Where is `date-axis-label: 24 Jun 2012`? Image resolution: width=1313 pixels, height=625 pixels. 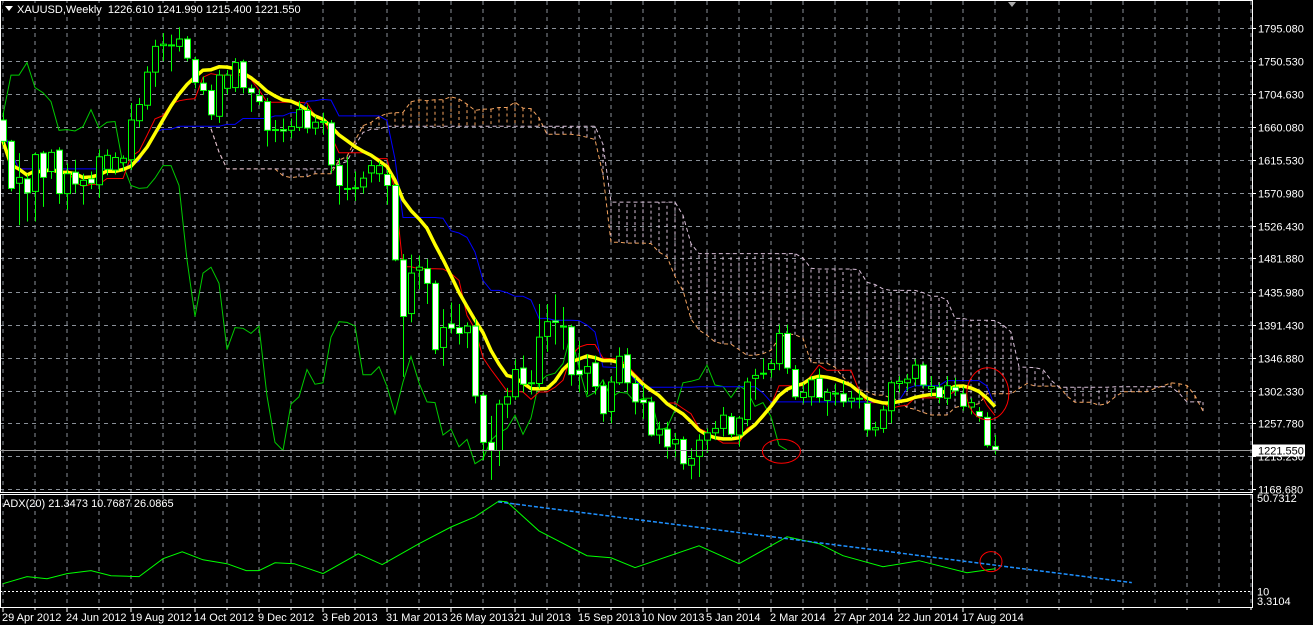 date-axis-label: 24 Jun 2012 is located at coordinates (96, 618).